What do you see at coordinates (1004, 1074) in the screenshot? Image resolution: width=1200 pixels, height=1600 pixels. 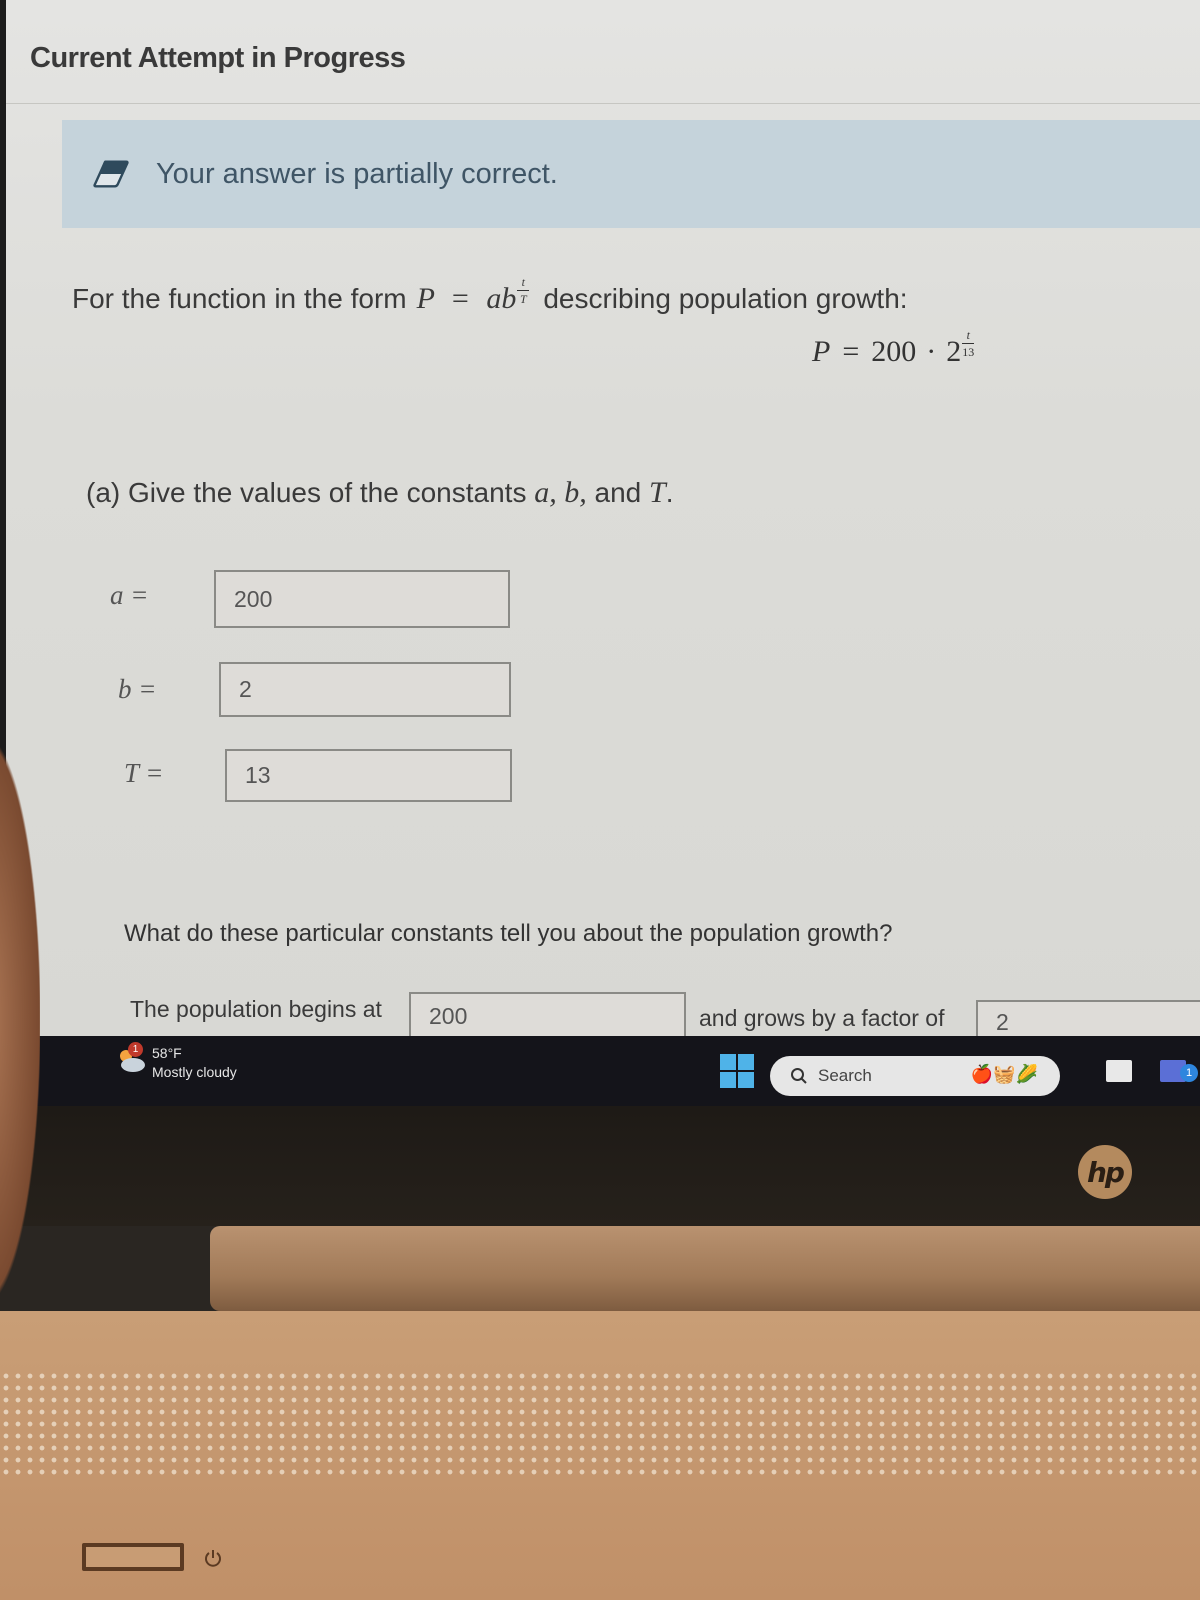 I see `search-highlight-icon: 🍎🧺🌽` at bounding box center [1004, 1074].